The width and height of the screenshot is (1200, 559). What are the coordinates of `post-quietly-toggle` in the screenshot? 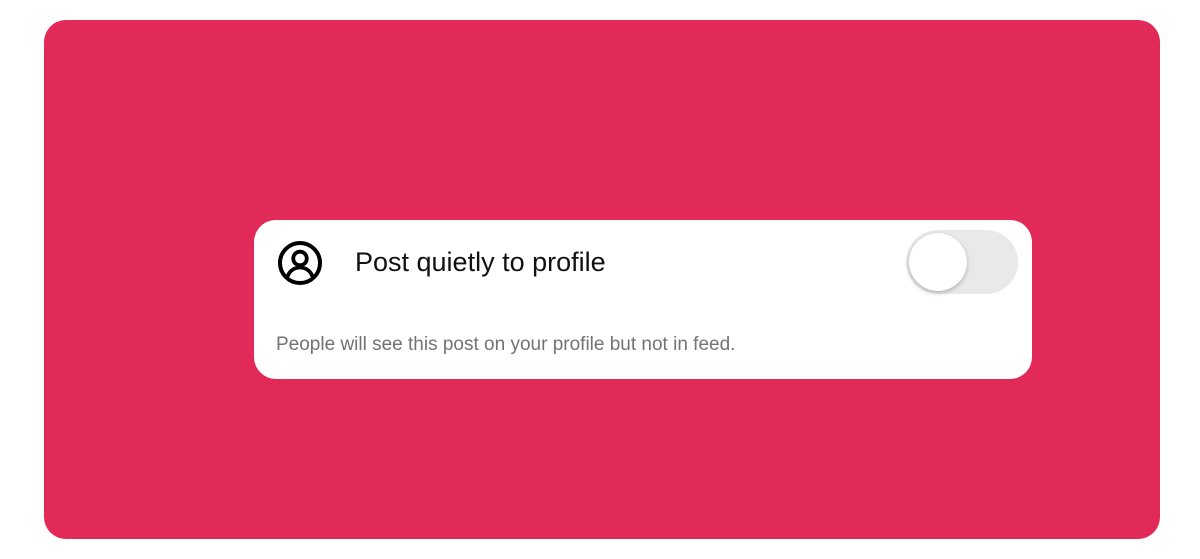 It's located at (962, 262).